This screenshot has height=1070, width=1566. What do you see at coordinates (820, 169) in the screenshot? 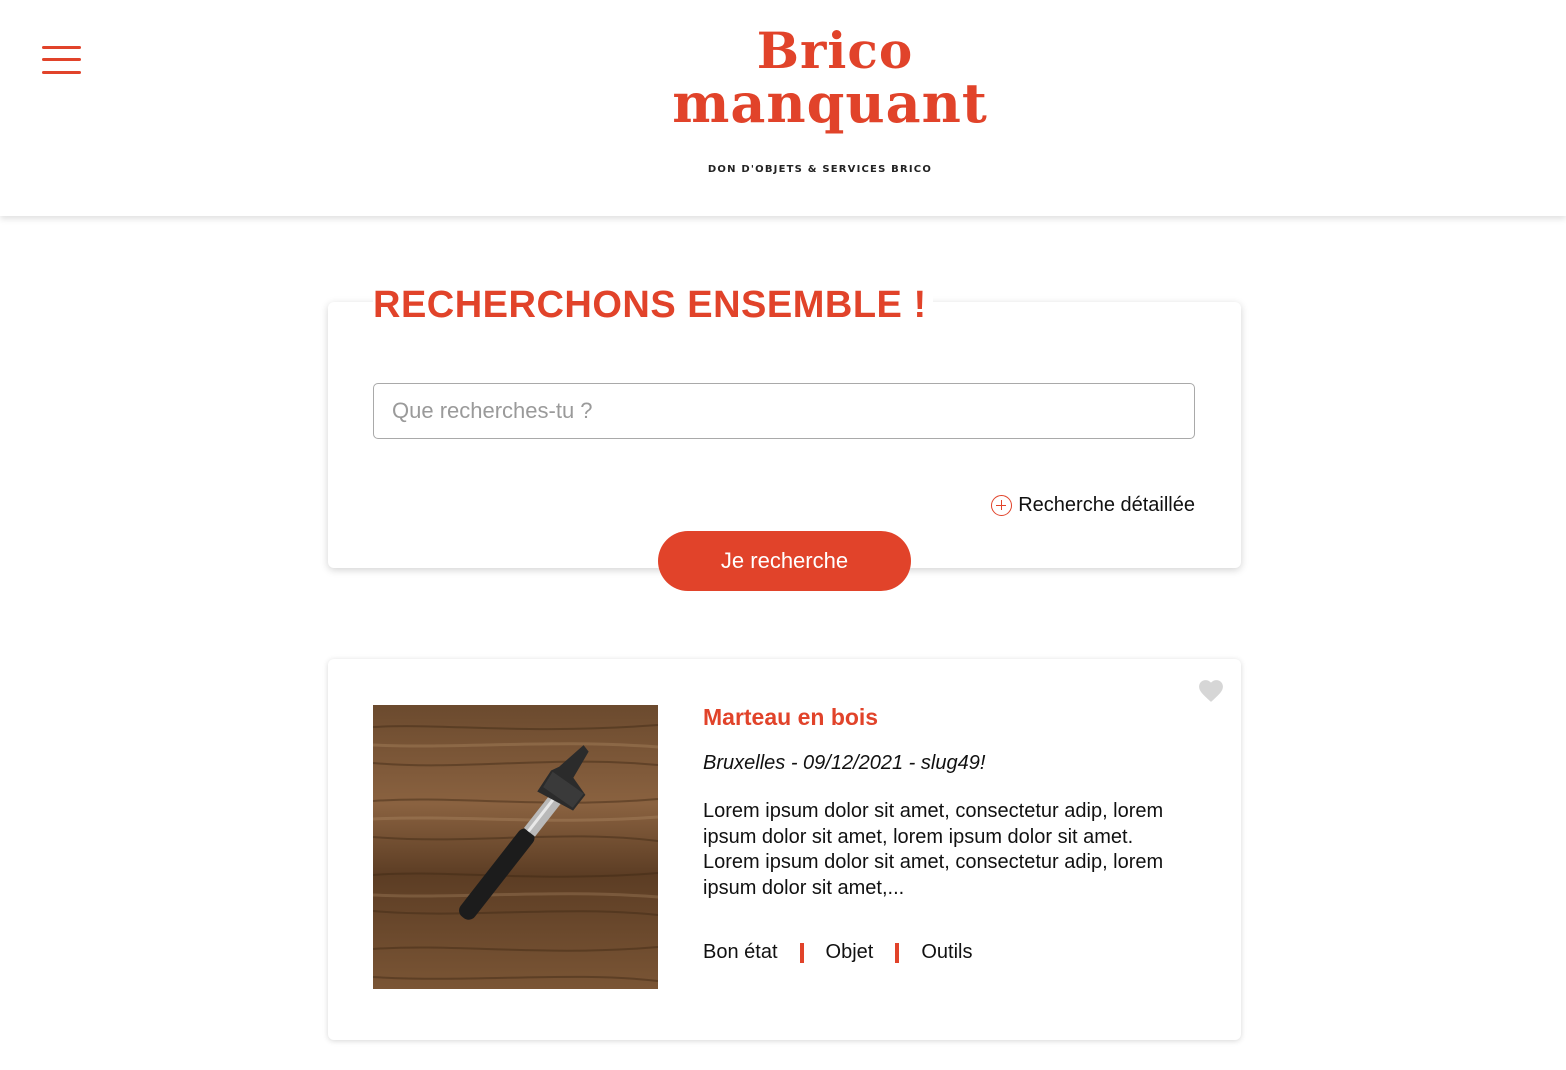
I see `site-tagline: DON D'OBJETS & SERVICES BRICO` at bounding box center [820, 169].